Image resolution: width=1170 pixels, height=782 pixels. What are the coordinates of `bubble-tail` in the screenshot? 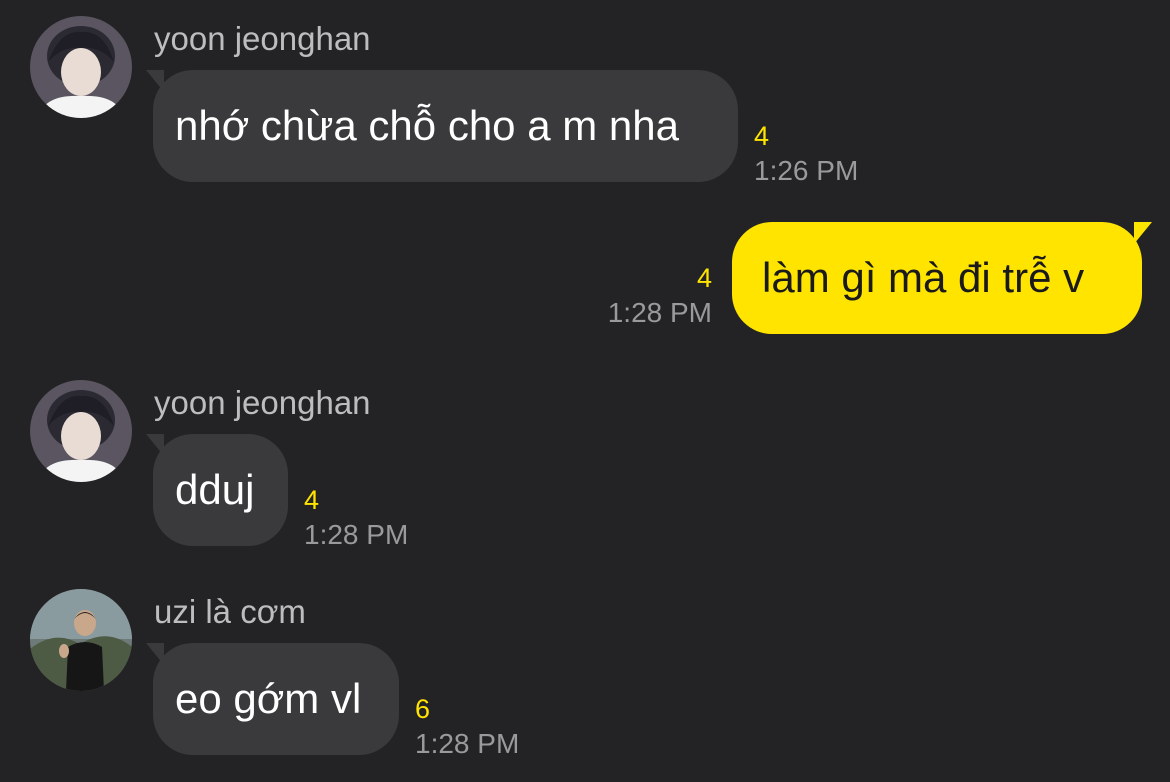 It's located at (1143, 233).